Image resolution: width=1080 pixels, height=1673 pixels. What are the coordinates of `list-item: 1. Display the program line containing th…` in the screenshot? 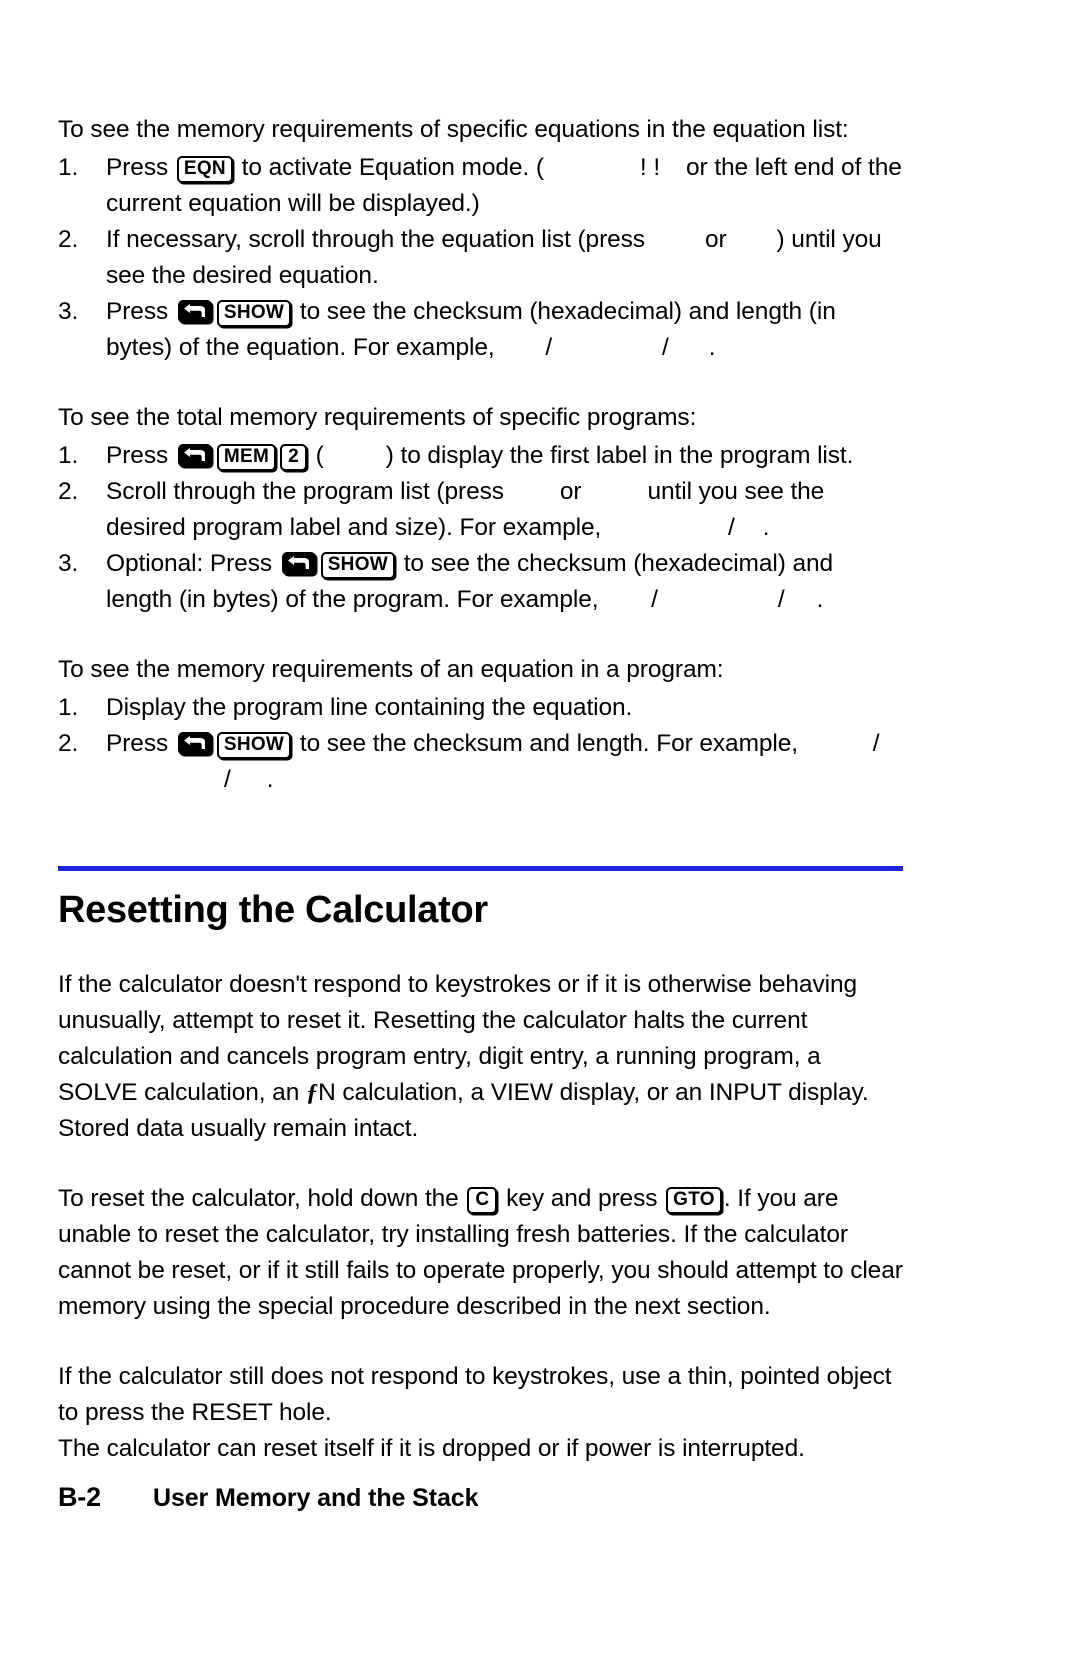 It's located at (480, 708).